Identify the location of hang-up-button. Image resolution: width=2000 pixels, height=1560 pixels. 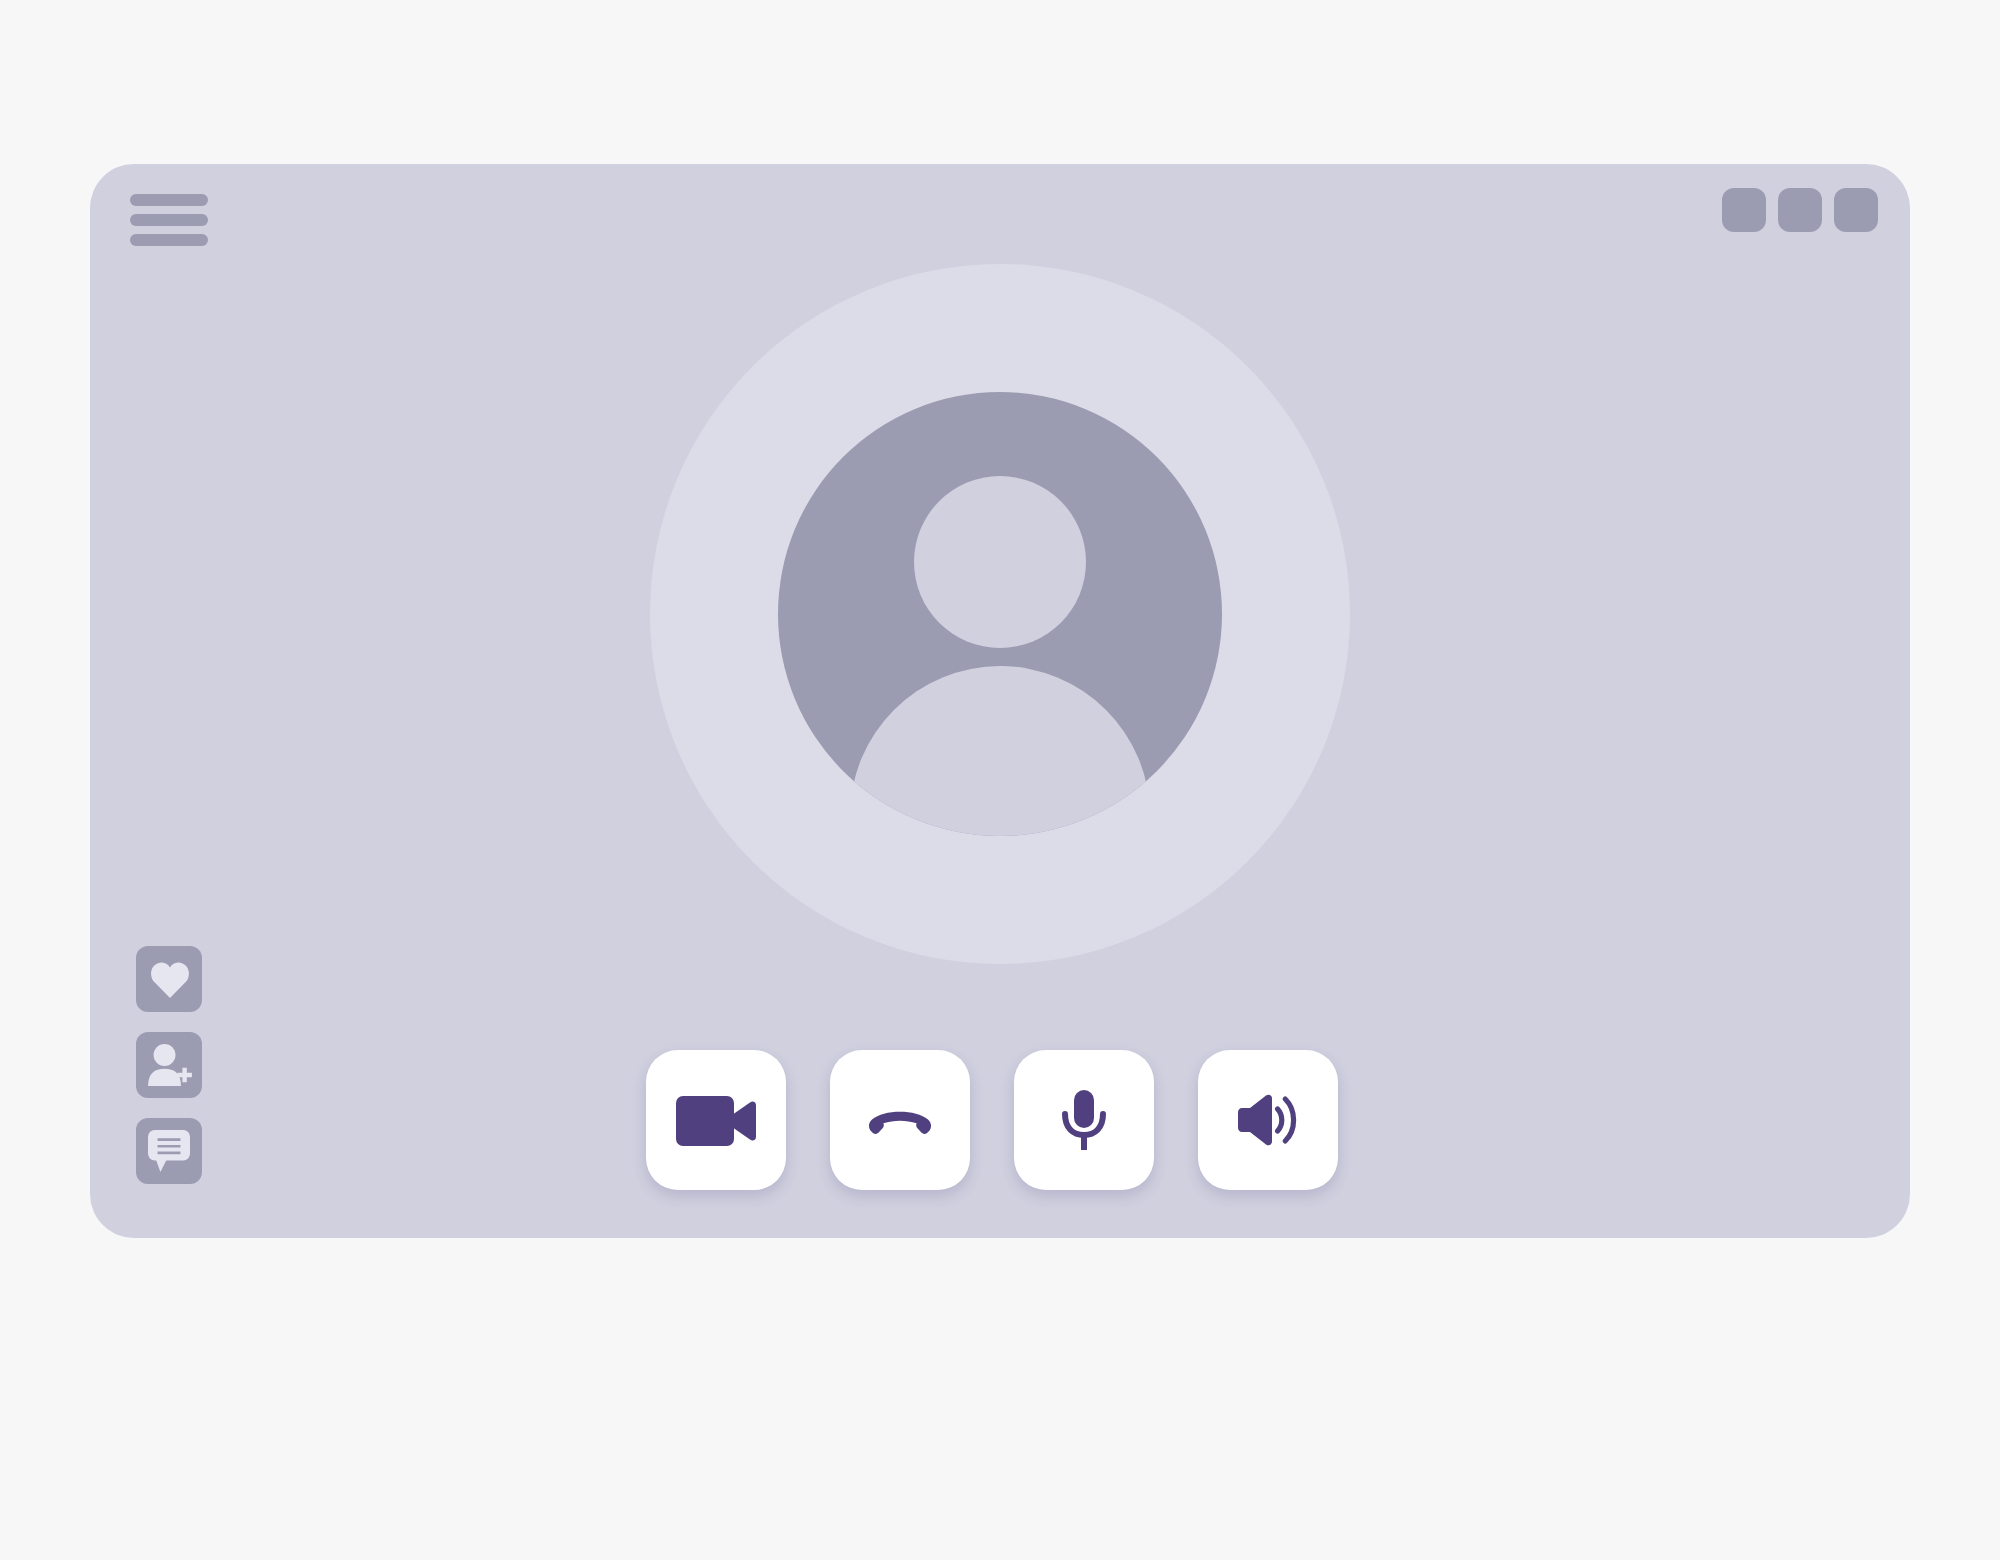
(900, 1120).